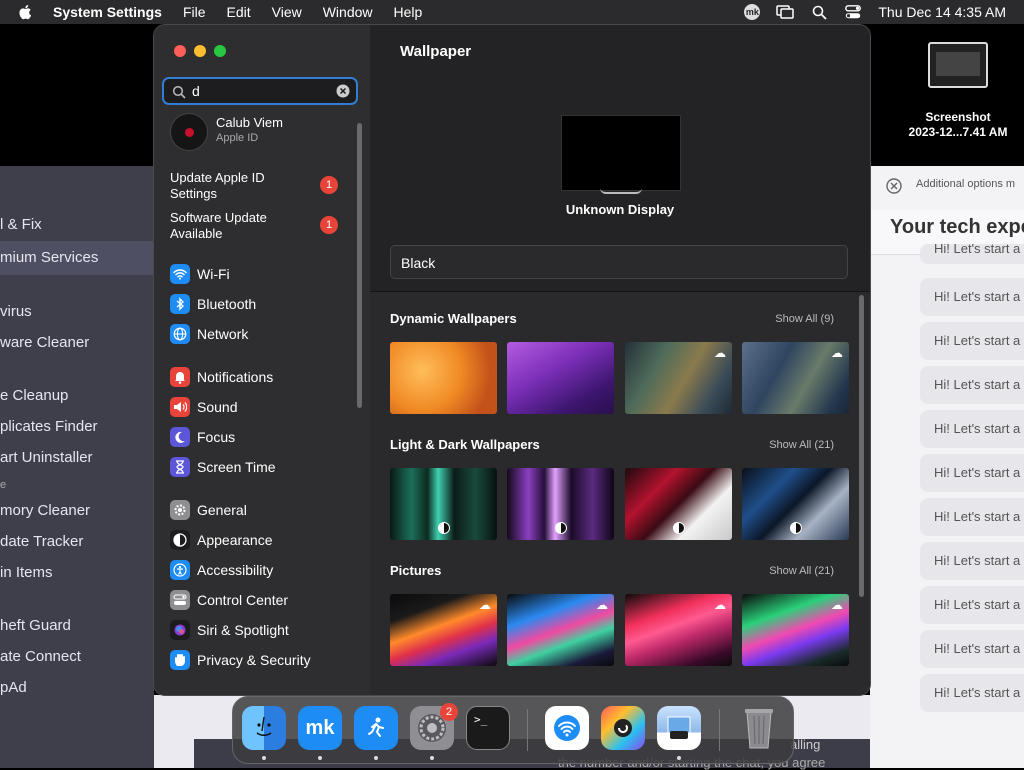  What do you see at coordinates (343, 91) in the screenshot?
I see `clear-search-icon` at bounding box center [343, 91].